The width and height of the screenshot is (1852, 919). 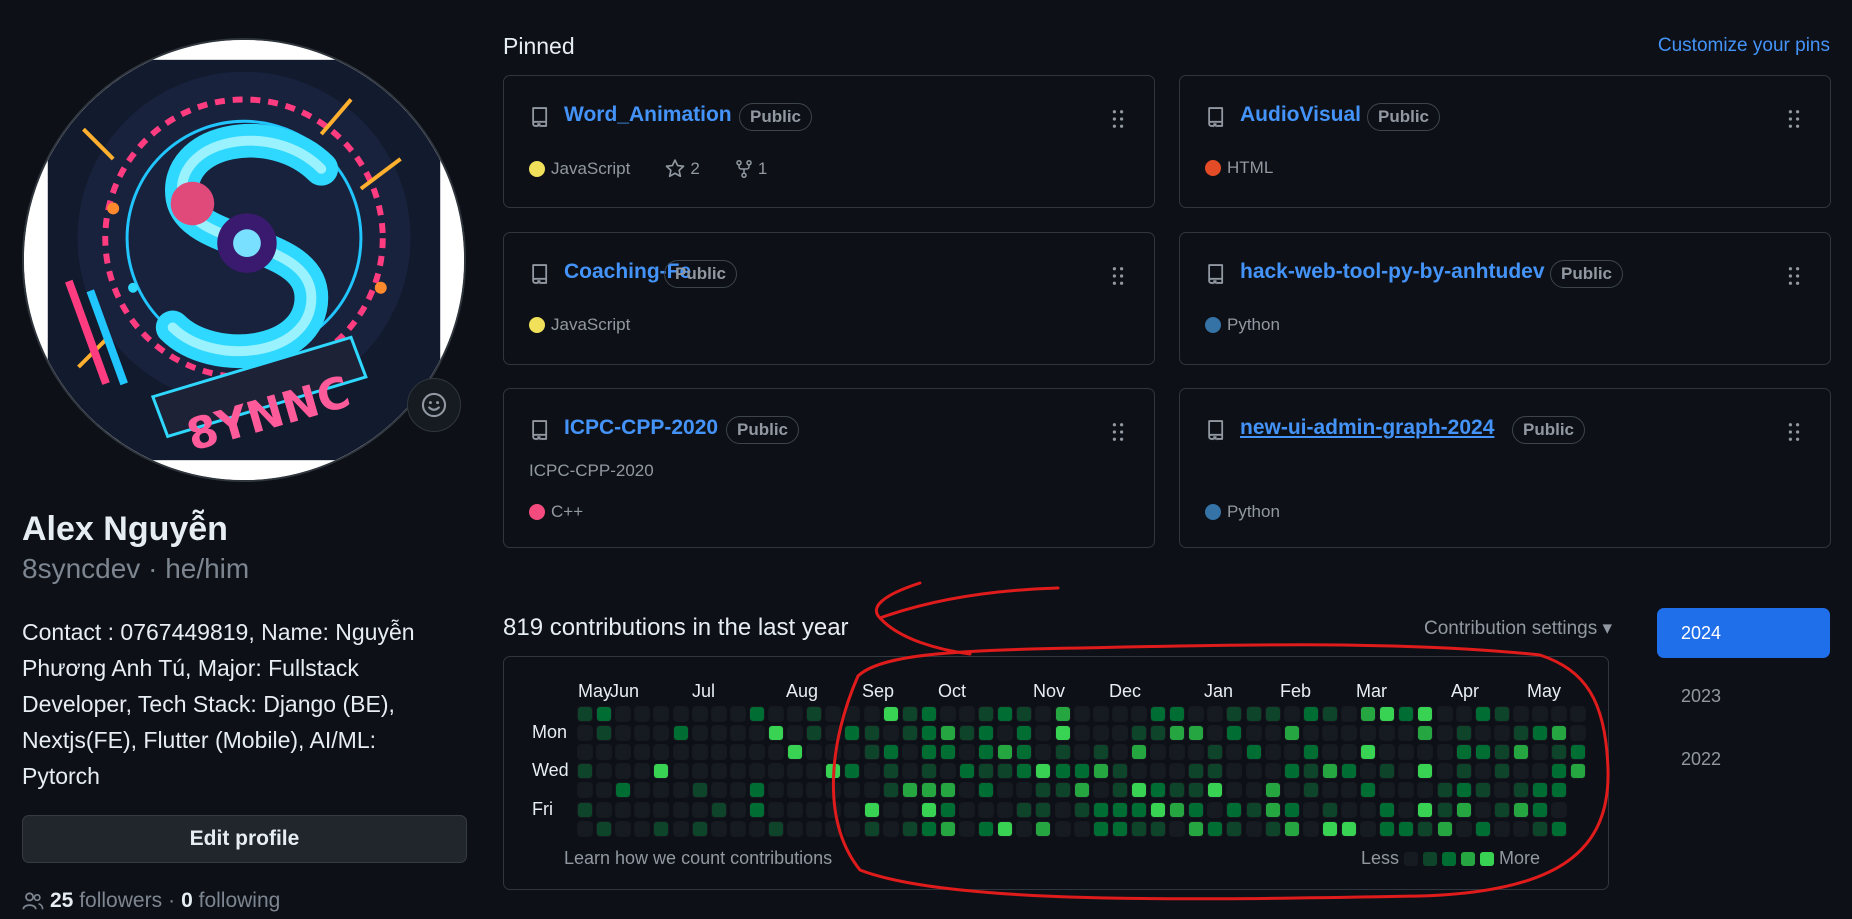 What do you see at coordinates (1367, 428) in the screenshot?
I see `repo-link: new-ui-admin-graph-2024` at bounding box center [1367, 428].